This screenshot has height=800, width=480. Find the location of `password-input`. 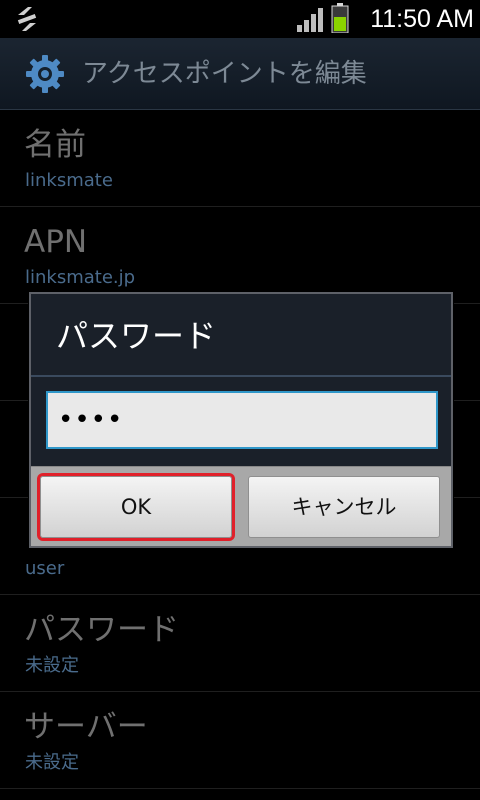

password-input is located at coordinates (242, 420).